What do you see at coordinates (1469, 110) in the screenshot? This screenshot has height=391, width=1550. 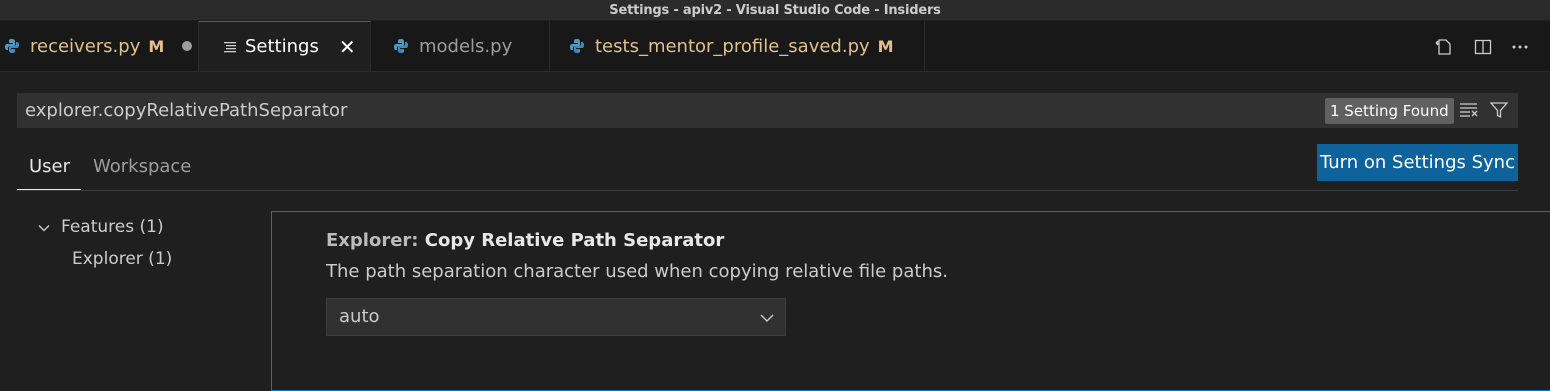 I see `clear-filter-icon` at bounding box center [1469, 110].